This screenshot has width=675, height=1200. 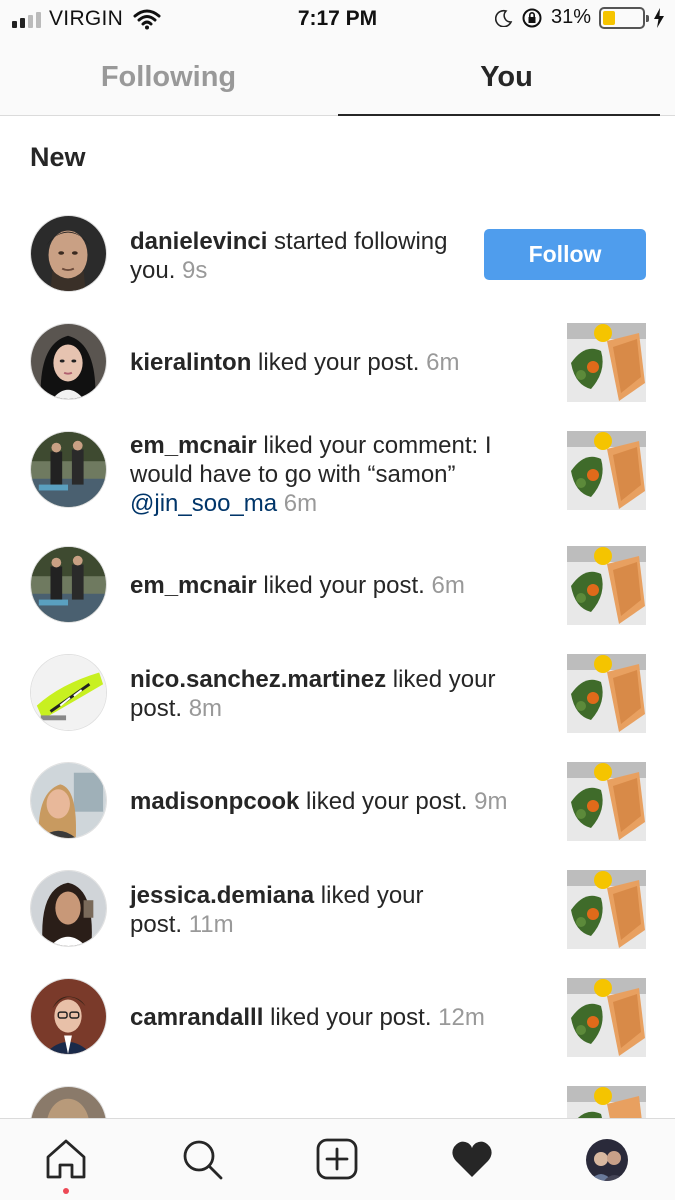 I want to click on add-post-icon, so click(x=337, y=1159).